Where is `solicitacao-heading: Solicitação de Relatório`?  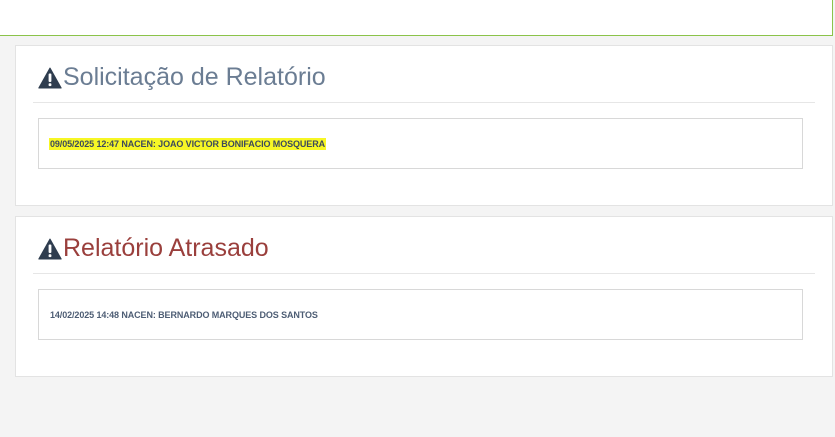 solicitacao-heading: Solicitação de Relatório is located at coordinates (182, 77).